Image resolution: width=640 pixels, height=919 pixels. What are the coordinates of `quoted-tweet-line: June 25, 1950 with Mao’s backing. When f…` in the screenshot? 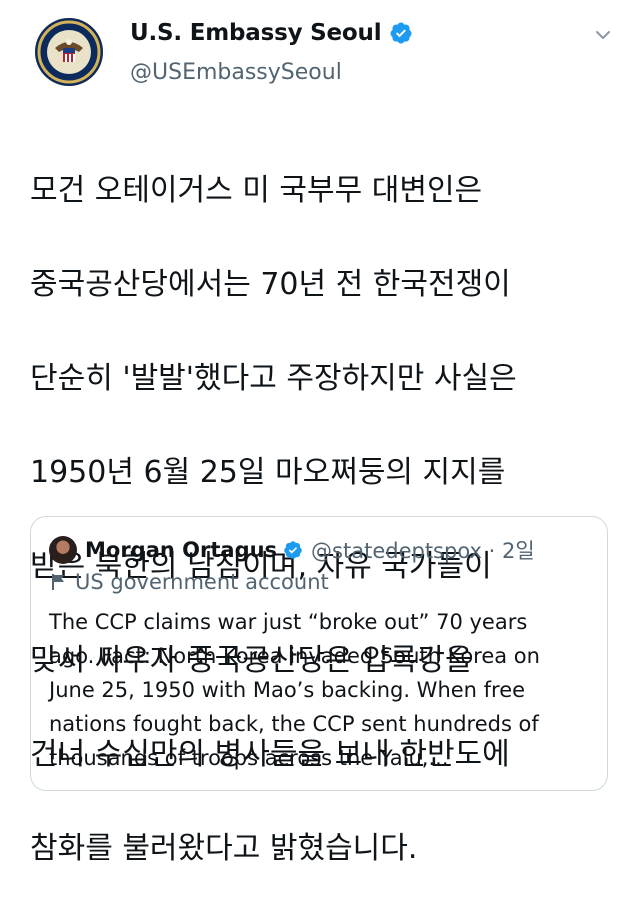 It's located at (287, 690).